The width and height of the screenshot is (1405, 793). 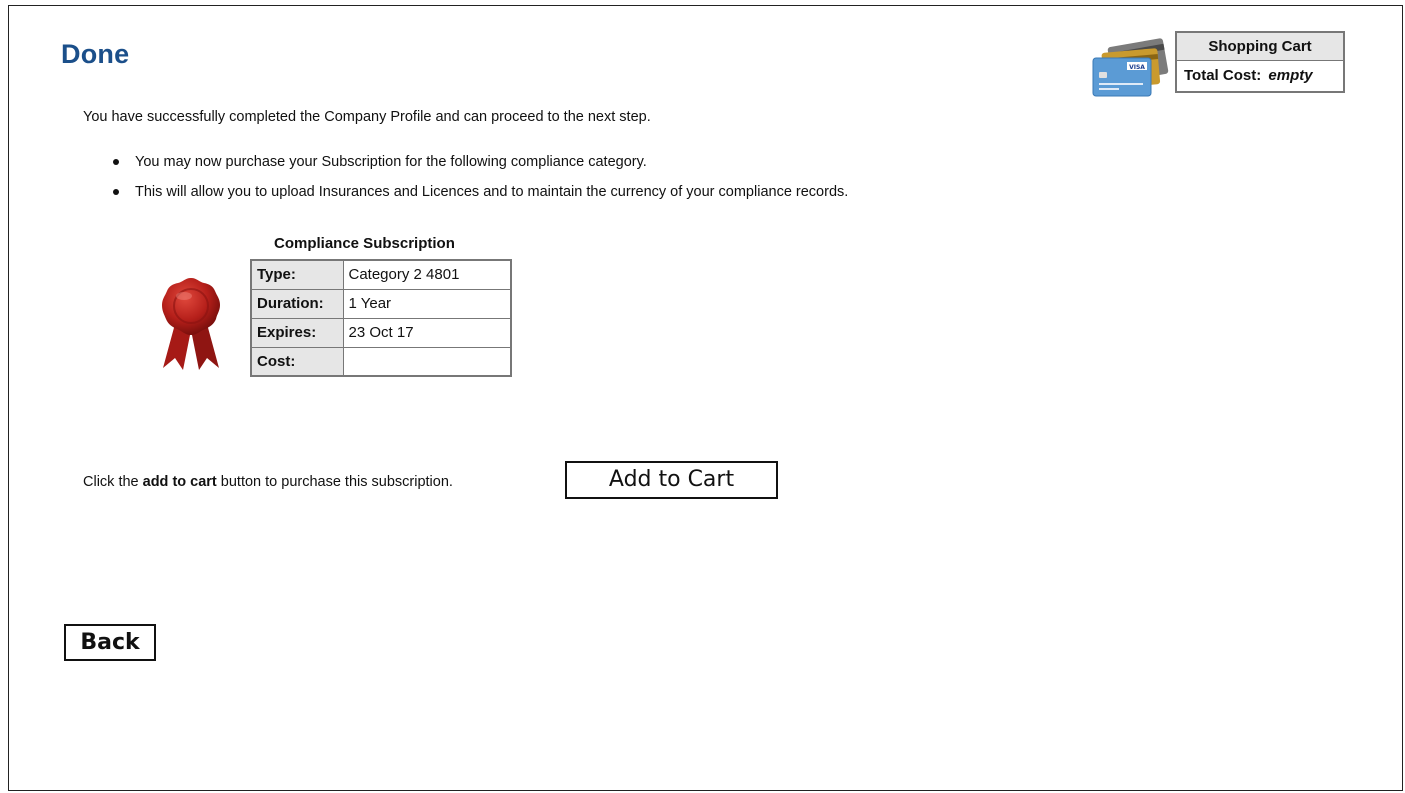 I want to click on add-to-cart-button: Add to Cart, so click(x=671, y=480).